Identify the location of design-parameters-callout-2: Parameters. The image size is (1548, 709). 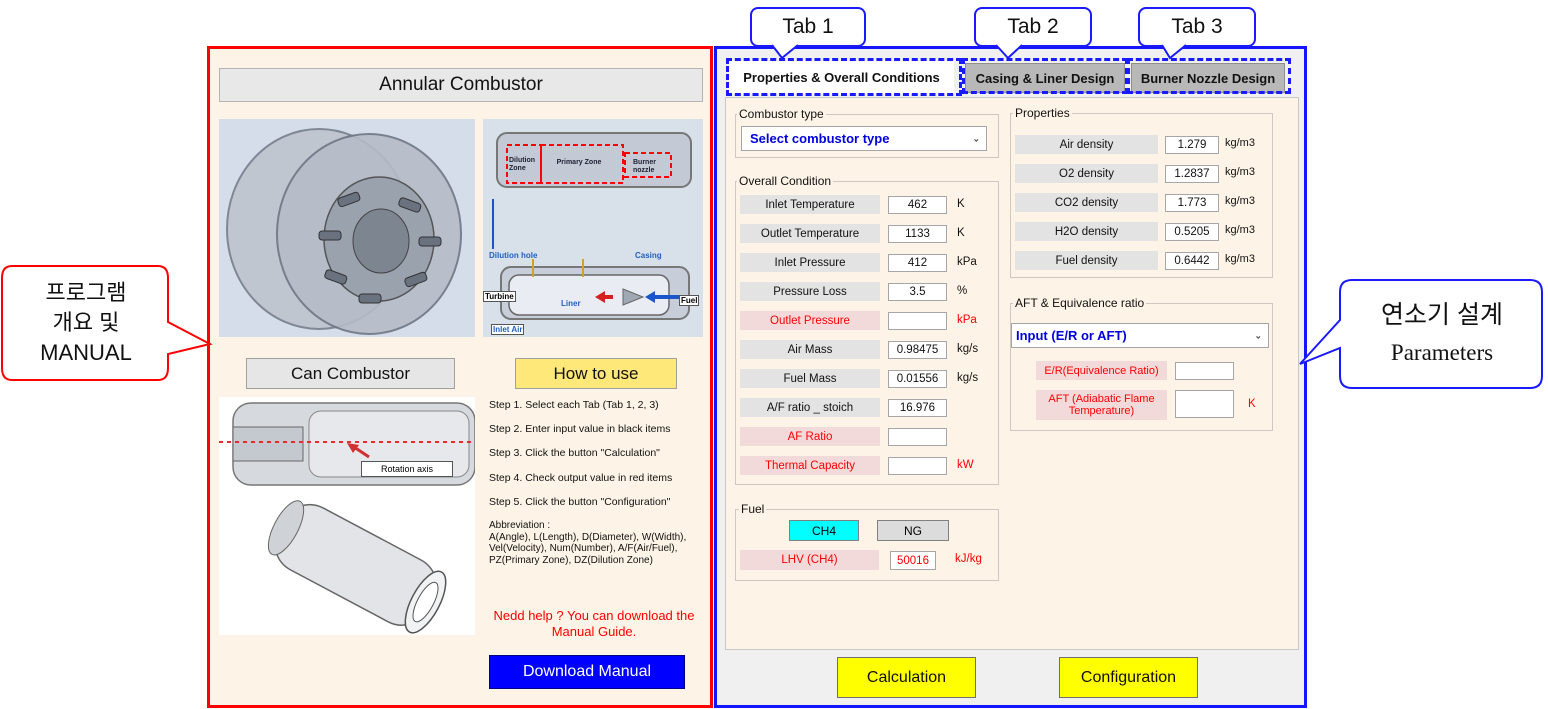
(1442, 352).